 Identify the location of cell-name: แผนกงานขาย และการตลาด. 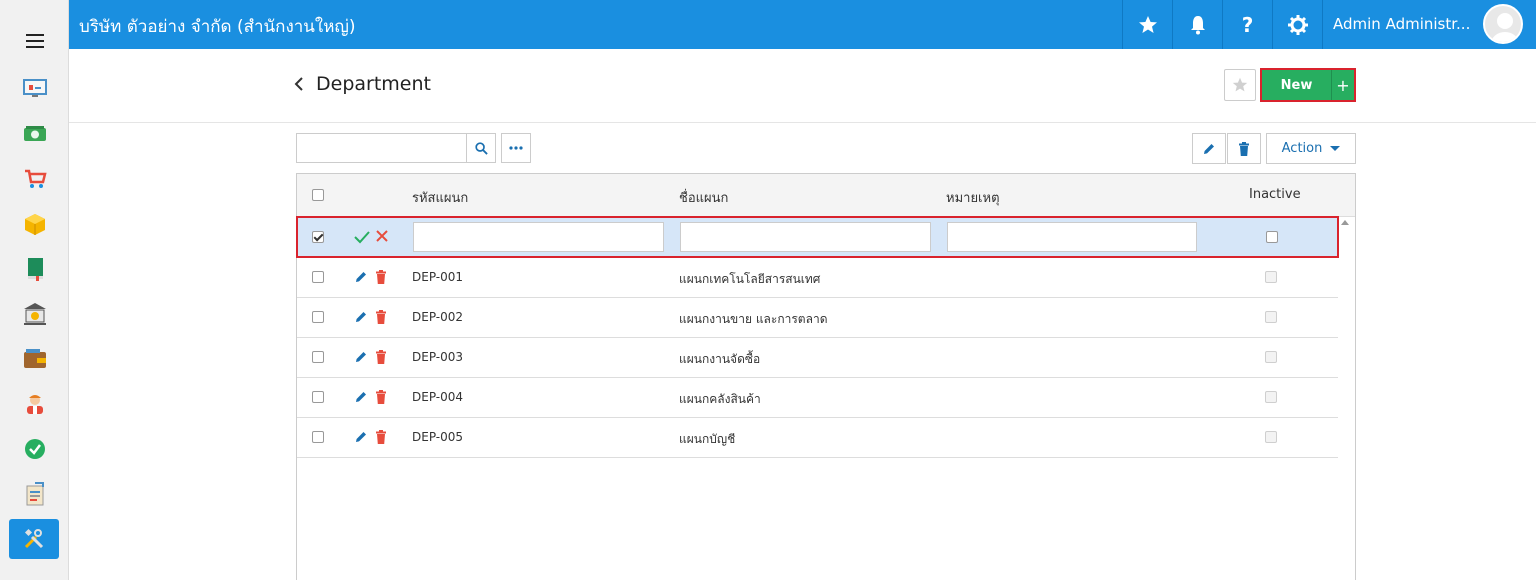
(753, 319).